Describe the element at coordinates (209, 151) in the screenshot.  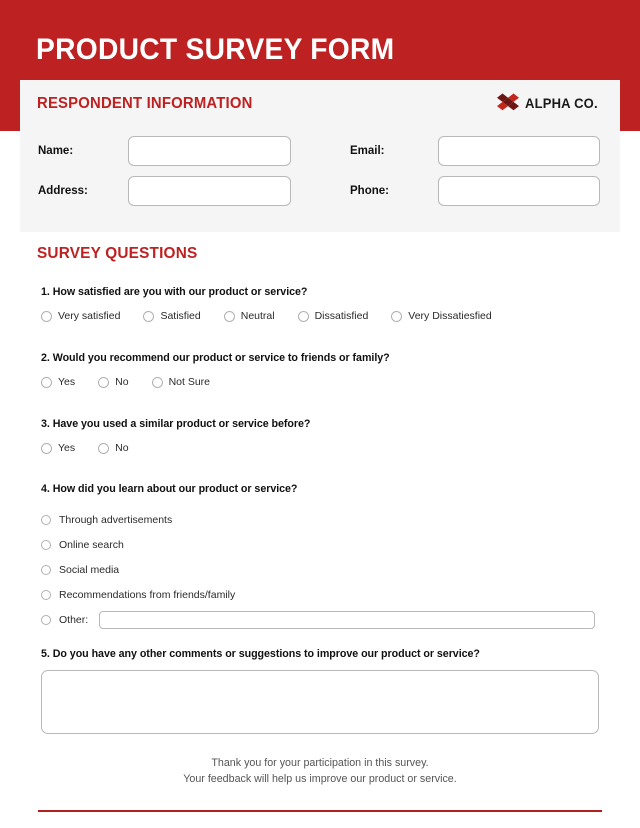
I see `name-input` at that location.